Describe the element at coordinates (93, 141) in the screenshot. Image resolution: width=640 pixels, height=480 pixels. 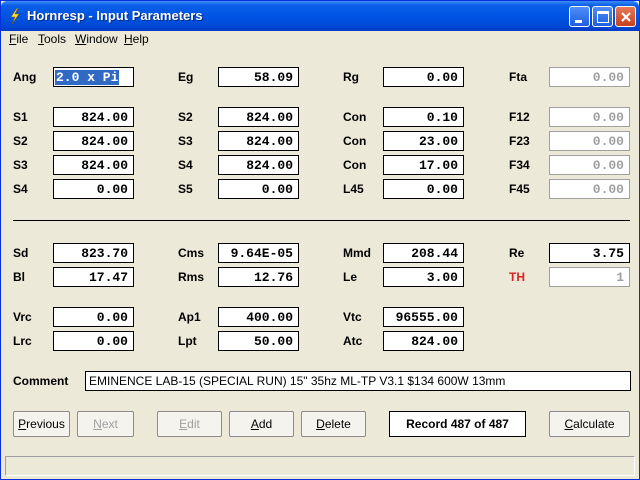
I see `s2b-field: 824.00` at that location.